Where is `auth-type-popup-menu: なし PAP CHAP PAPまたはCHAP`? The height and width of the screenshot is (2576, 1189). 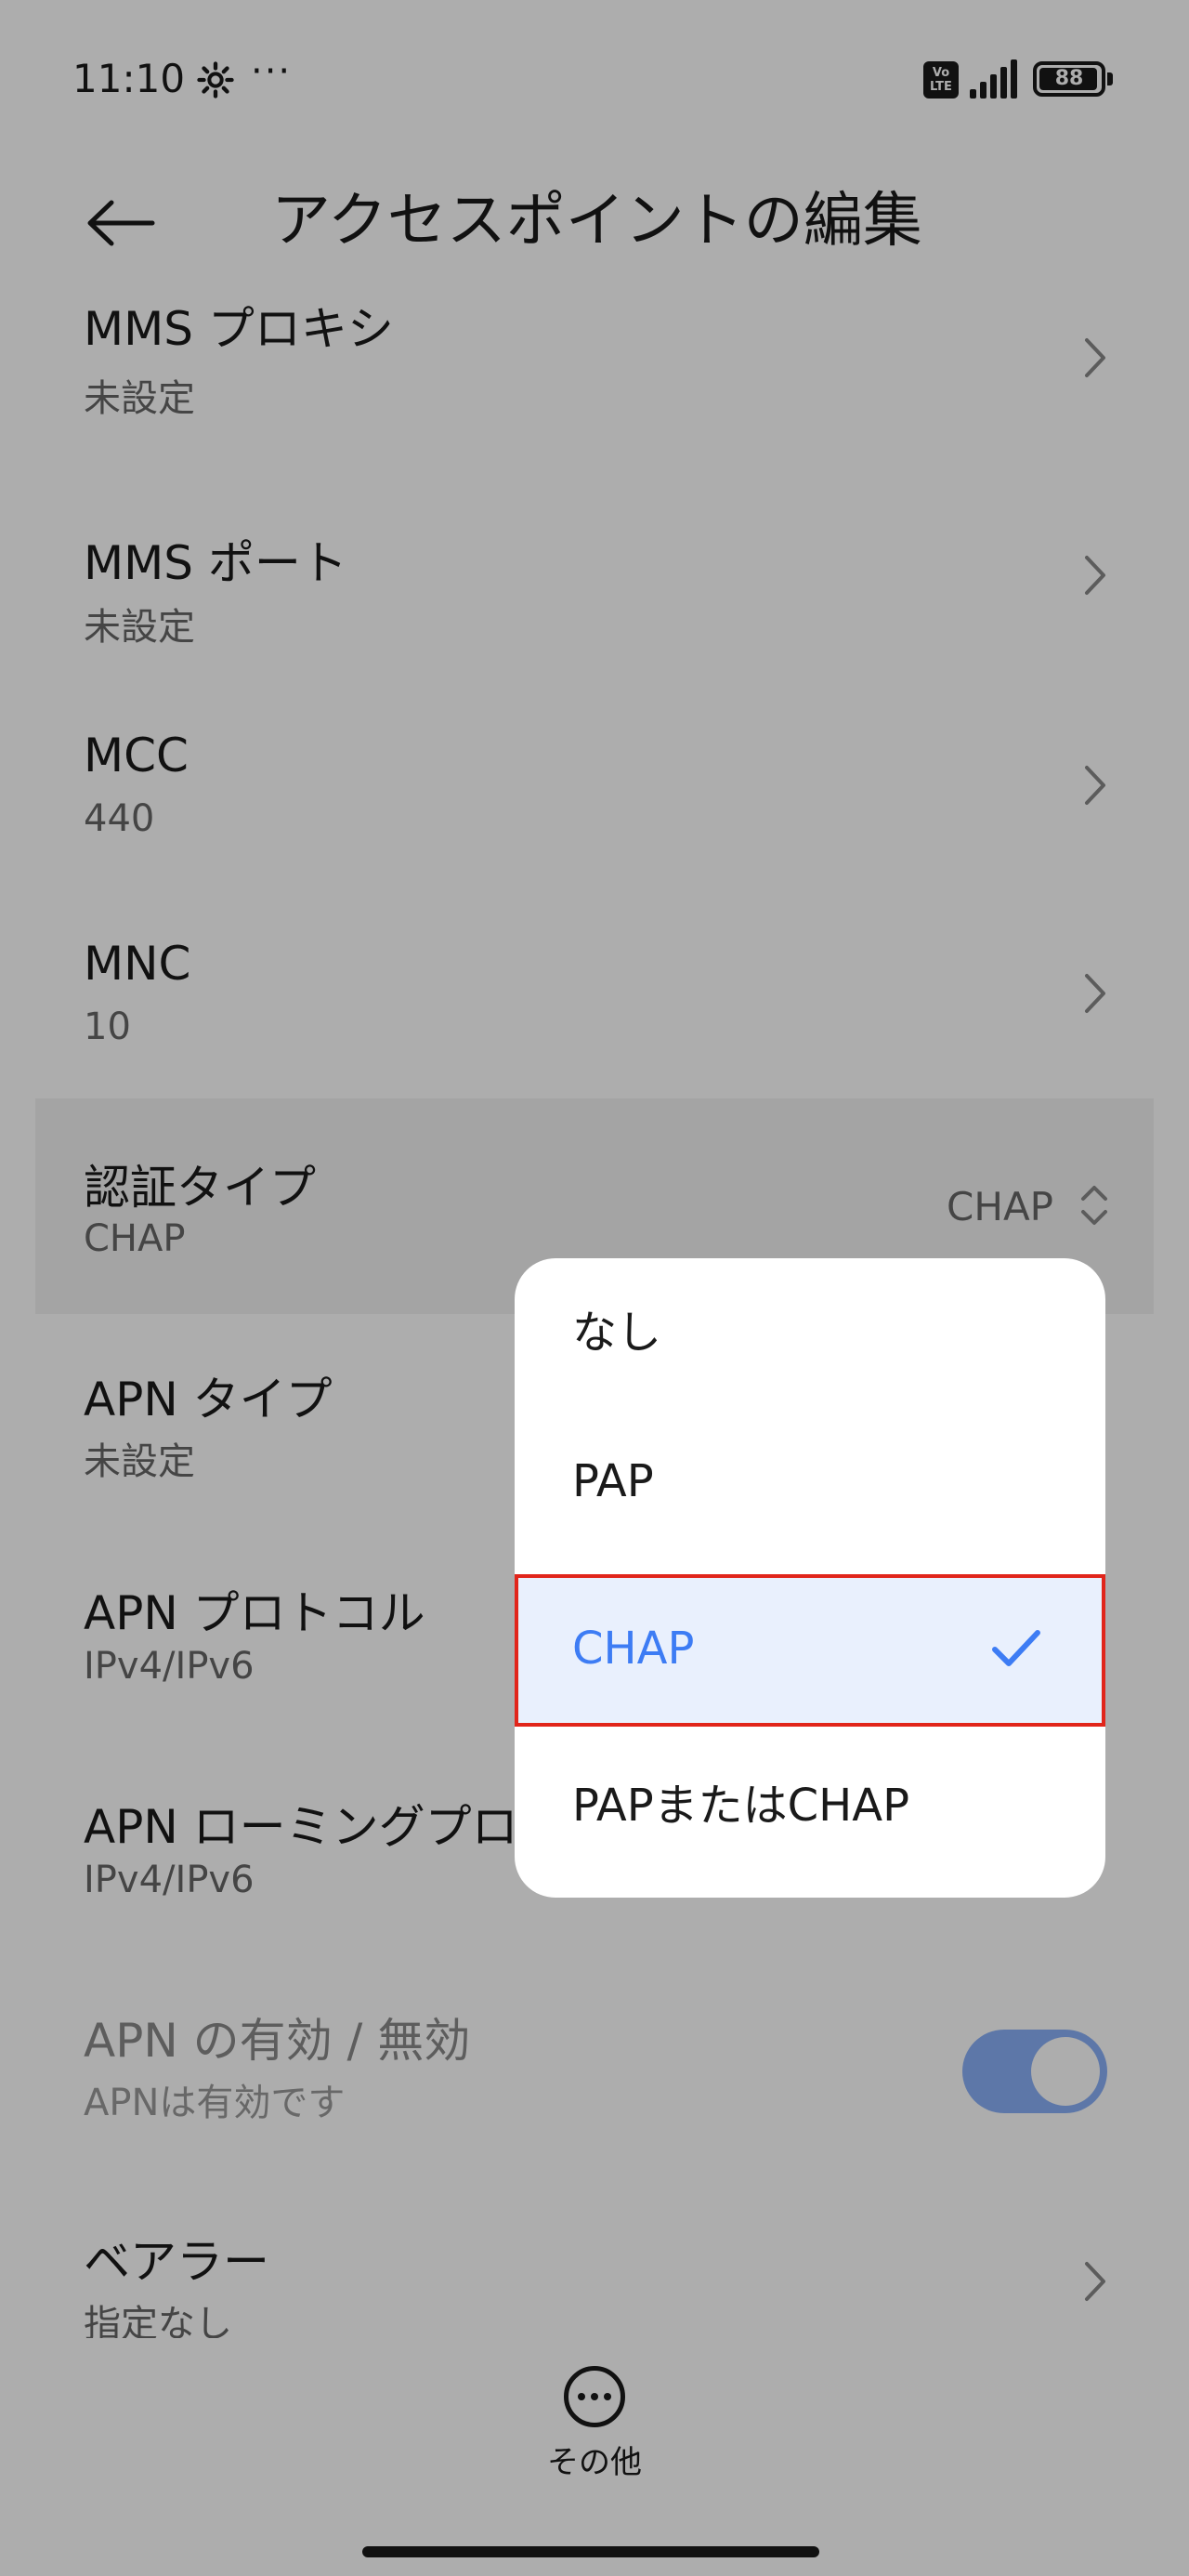 auth-type-popup-menu: なし PAP CHAP PAPまたはCHAP is located at coordinates (810, 1578).